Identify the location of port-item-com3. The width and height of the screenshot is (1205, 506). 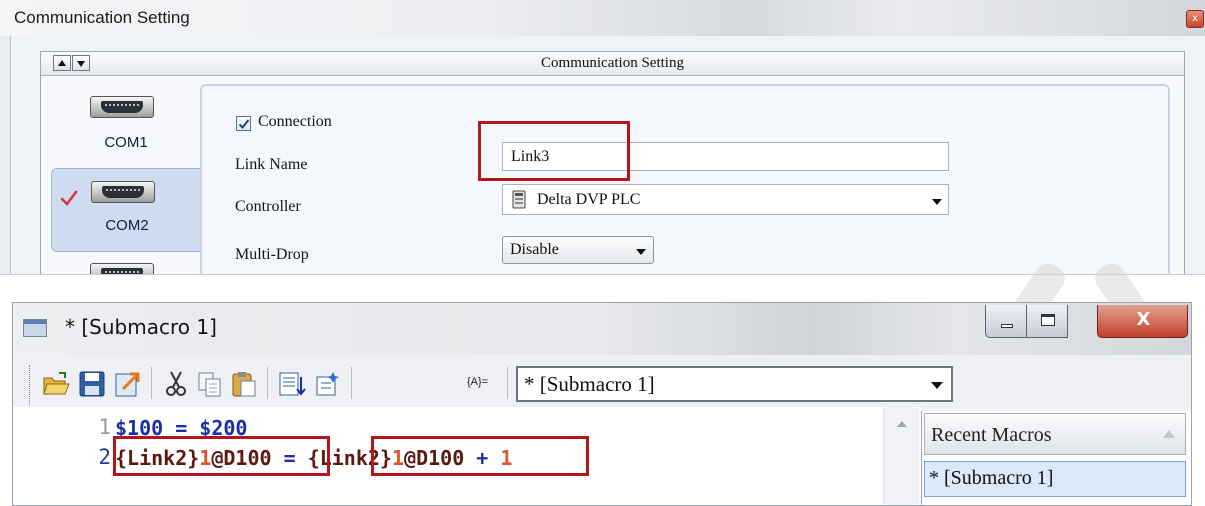
(126, 265).